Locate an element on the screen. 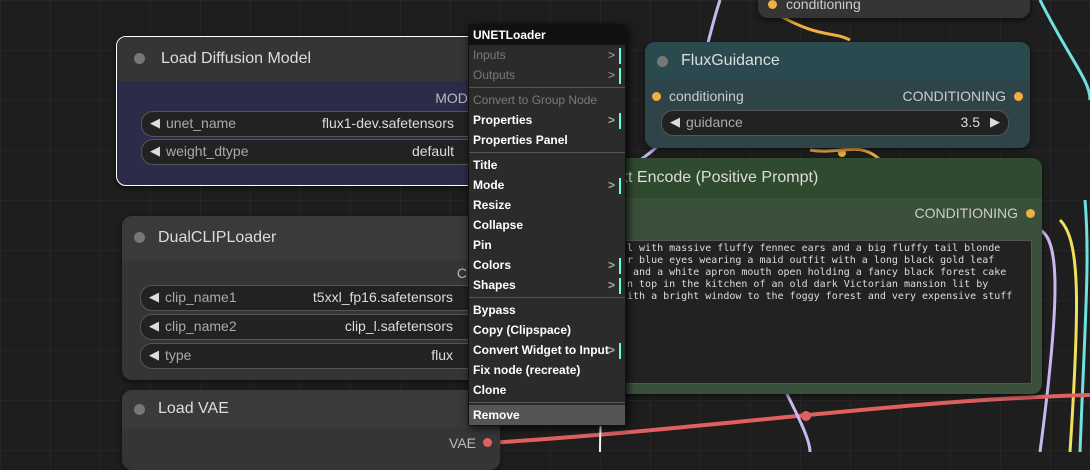 The width and height of the screenshot is (1090, 470). node-title-bar: DualCLIPLoader is located at coordinates (311, 238).